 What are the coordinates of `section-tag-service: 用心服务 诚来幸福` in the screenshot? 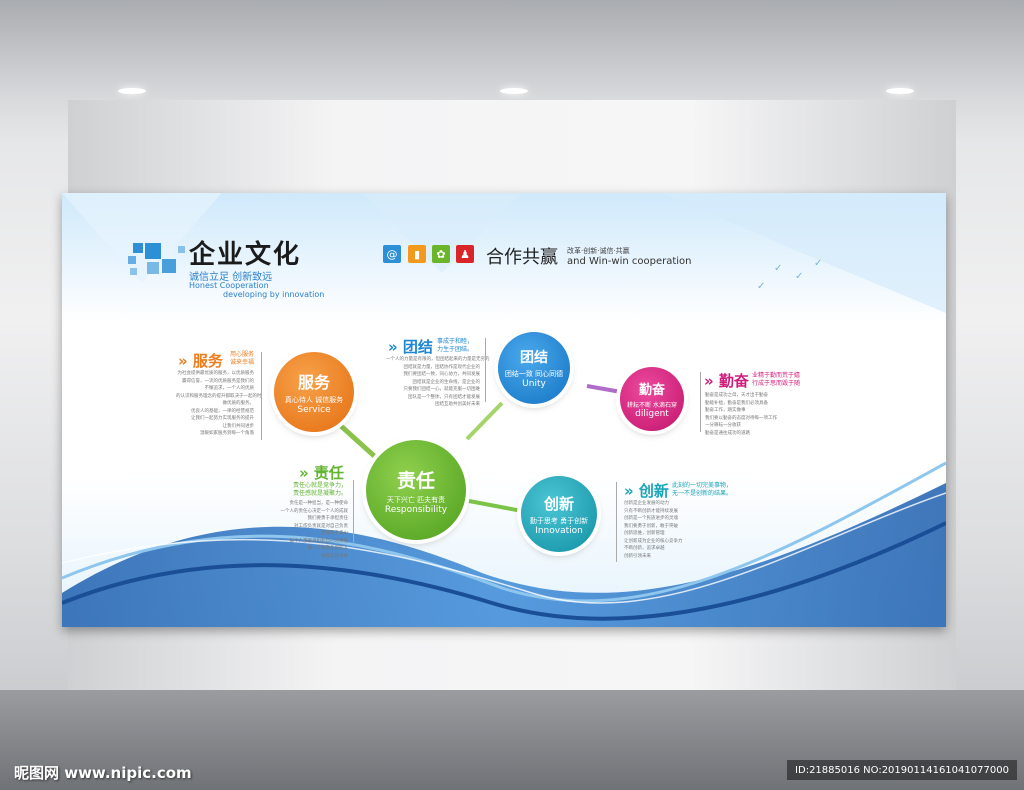 It's located at (242, 358).